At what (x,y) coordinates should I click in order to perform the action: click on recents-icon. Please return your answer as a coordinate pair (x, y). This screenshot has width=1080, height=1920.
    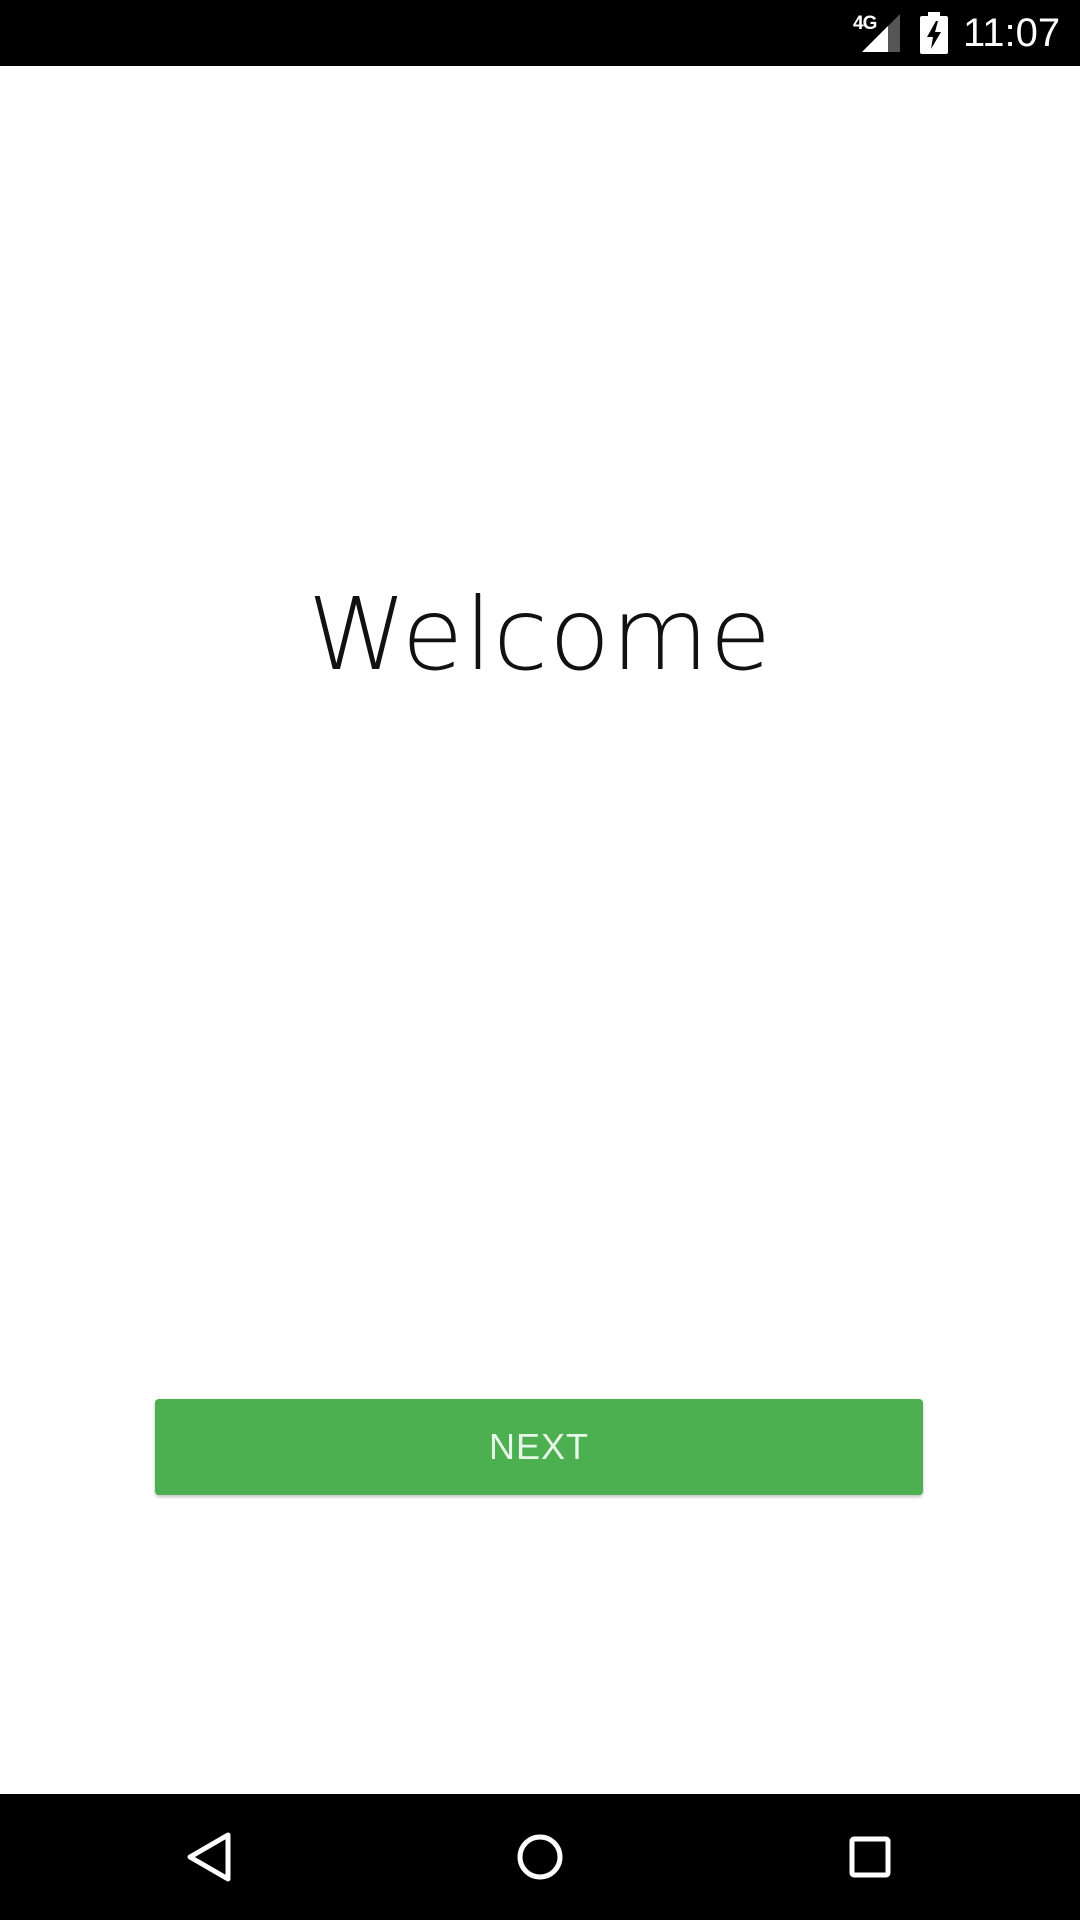
    Looking at the image, I should click on (870, 1857).